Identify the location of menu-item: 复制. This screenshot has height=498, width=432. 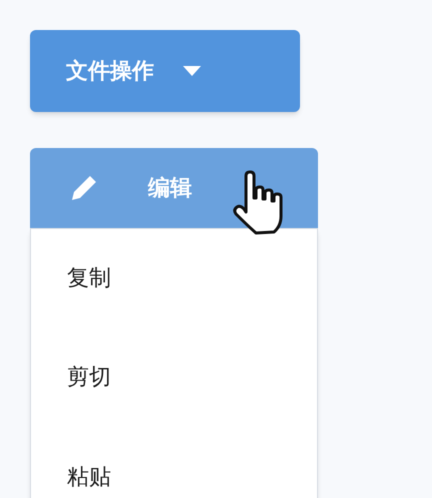
(174, 278).